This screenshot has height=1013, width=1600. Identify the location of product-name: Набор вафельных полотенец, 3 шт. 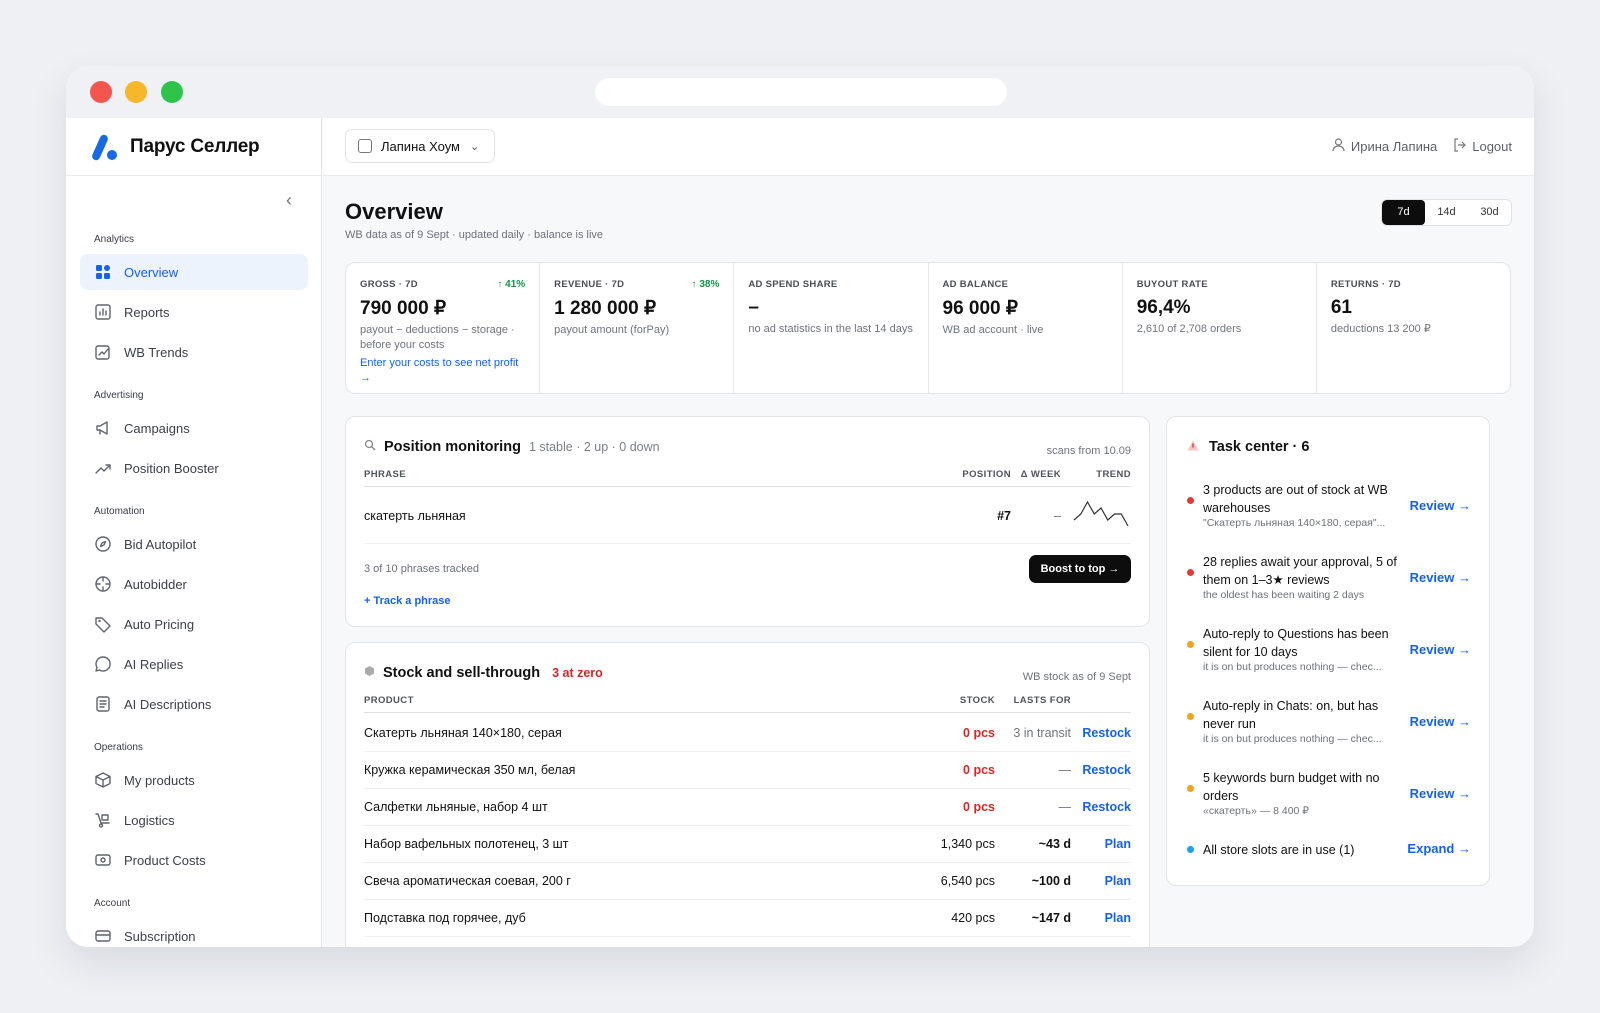
(466, 844).